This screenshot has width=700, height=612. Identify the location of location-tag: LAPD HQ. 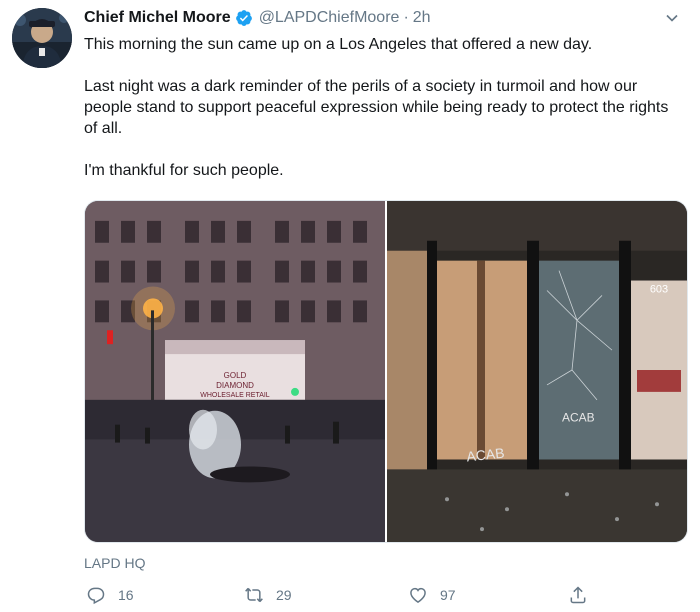
(114, 563).